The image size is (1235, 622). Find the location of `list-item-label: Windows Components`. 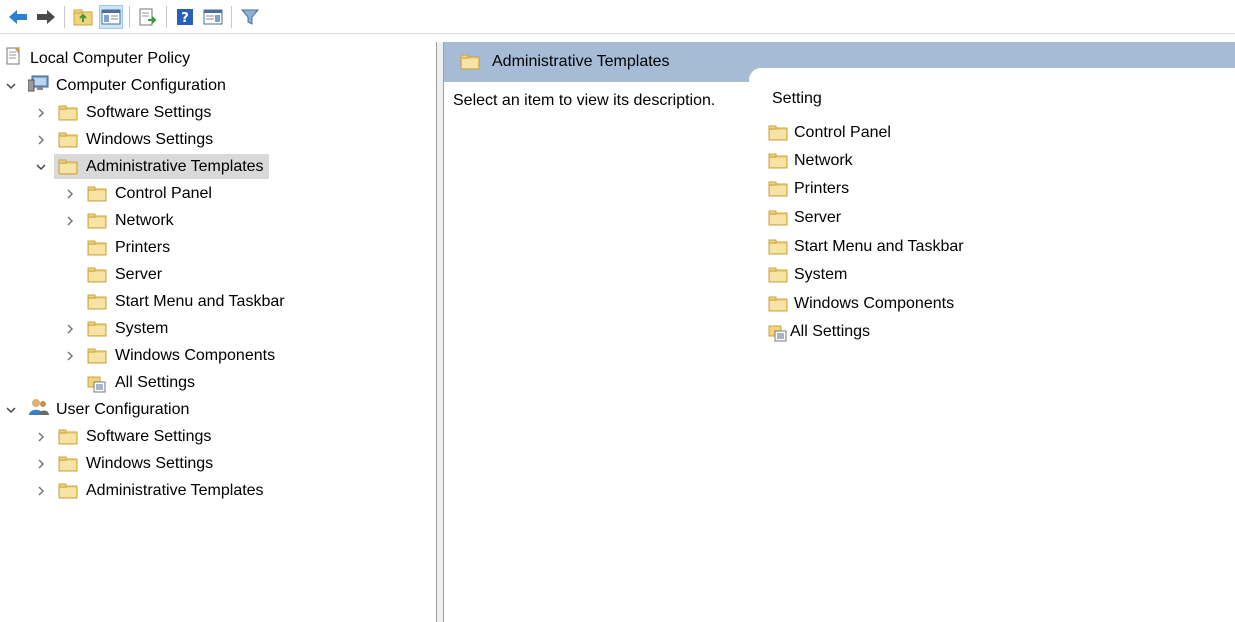

list-item-label: Windows Components is located at coordinates (874, 303).